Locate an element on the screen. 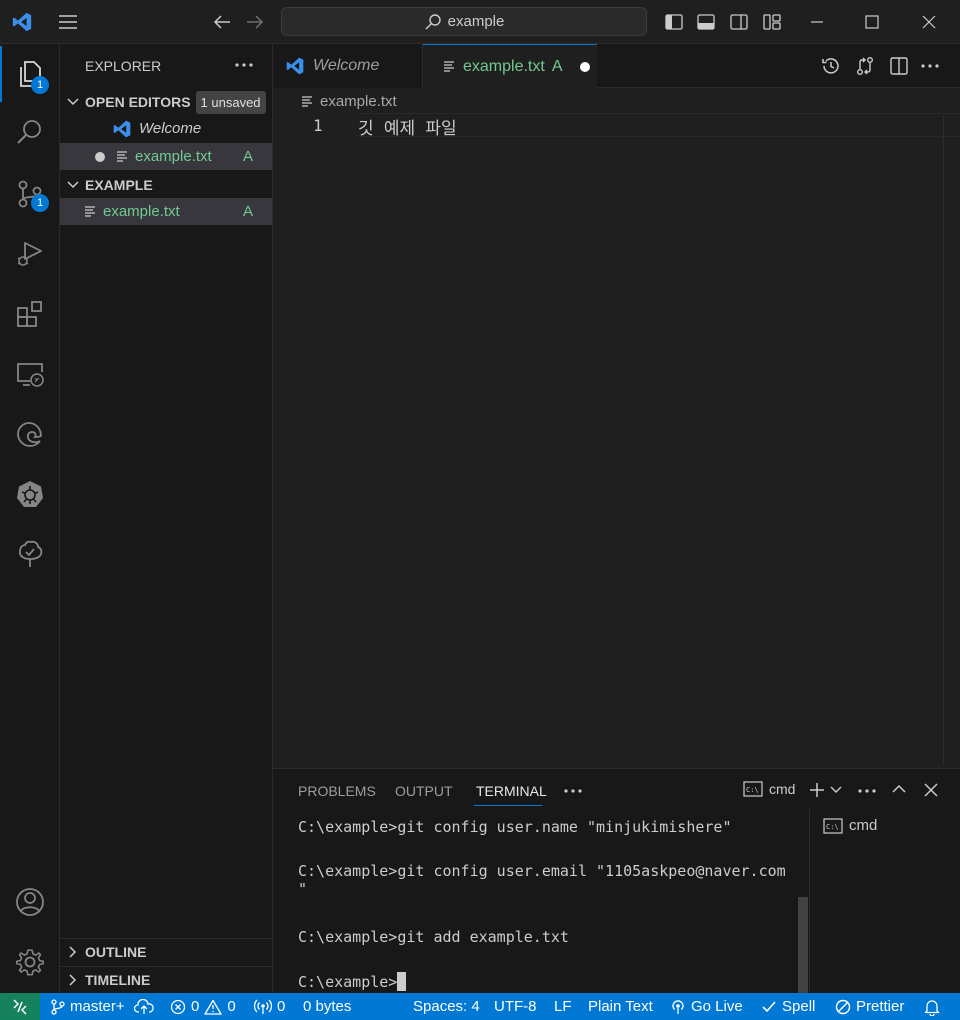  toggle-secondary-sidebar-icon is located at coordinates (739, 22).